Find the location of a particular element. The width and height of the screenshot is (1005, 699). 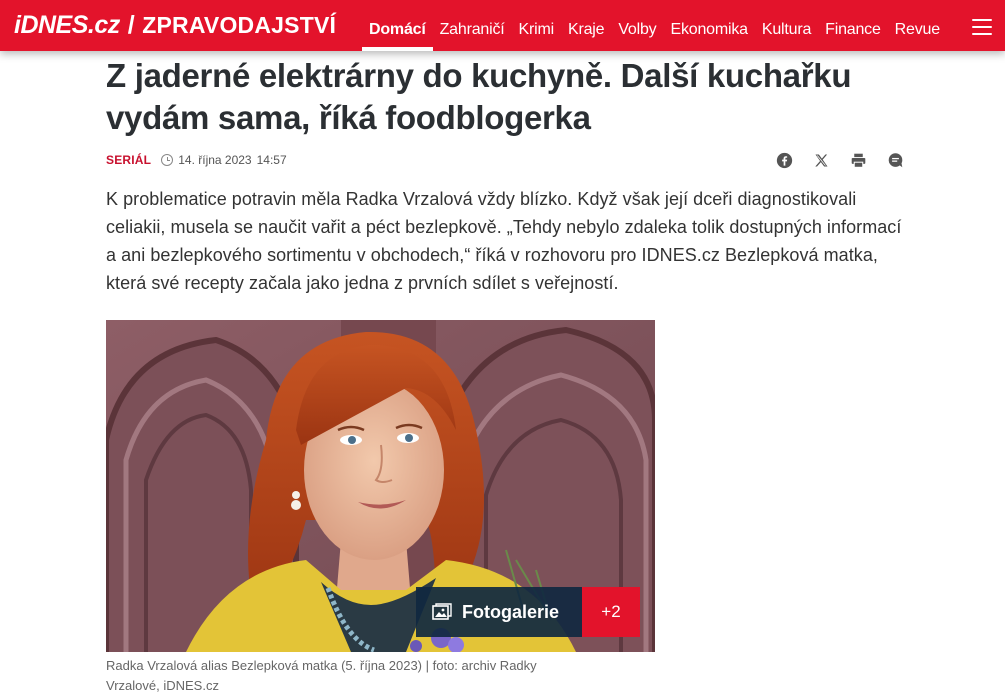

nav-item-krimi: Krimi is located at coordinates (536, 25).